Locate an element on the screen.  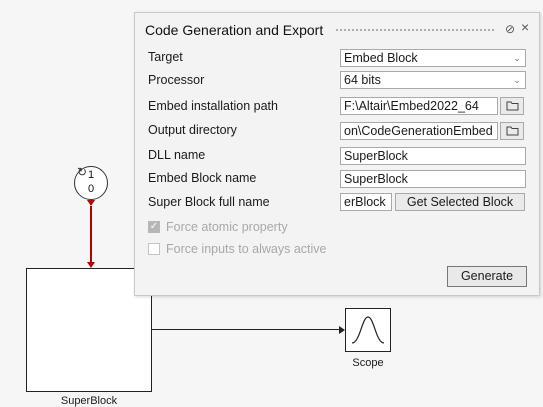
clock-block: ↻ 1 0 is located at coordinates (91, 182).